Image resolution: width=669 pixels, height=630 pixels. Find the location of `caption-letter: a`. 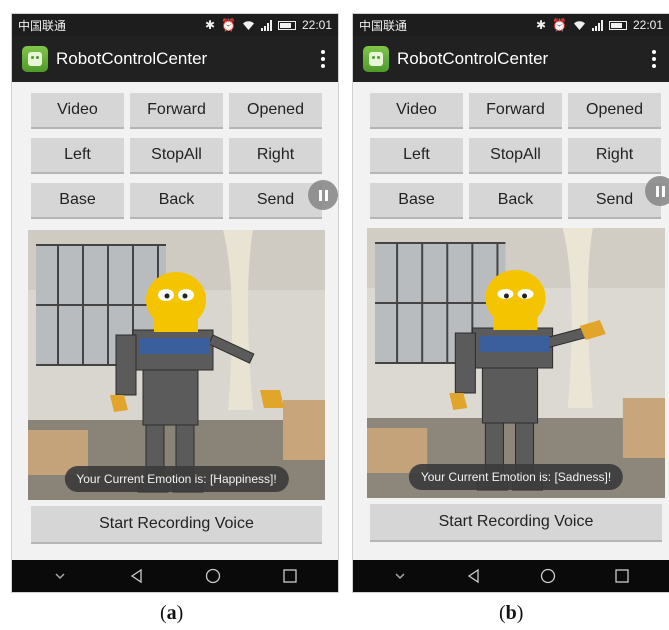

caption-letter: a is located at coordinates (171, 613).